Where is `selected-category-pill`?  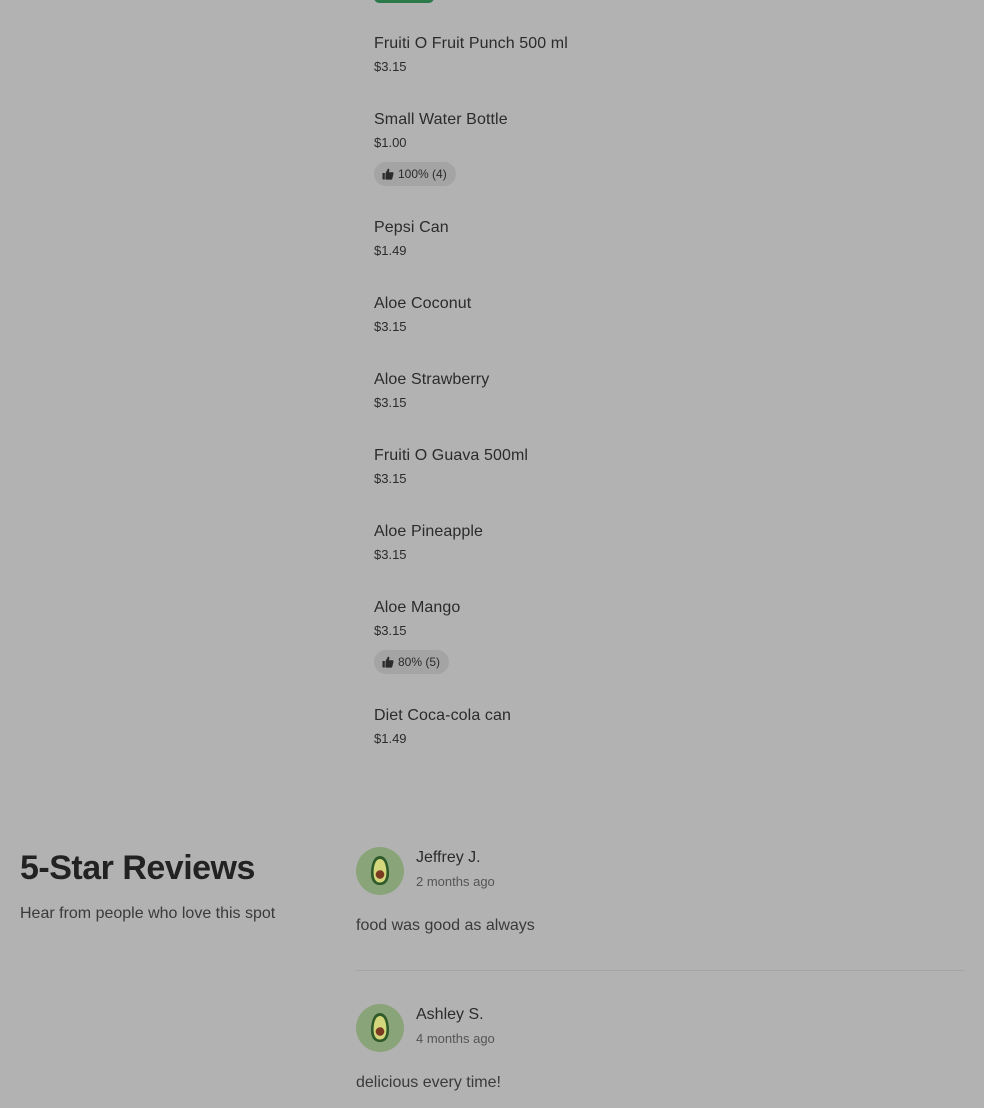
selected-category-pill is located at coordinates (404, 1).